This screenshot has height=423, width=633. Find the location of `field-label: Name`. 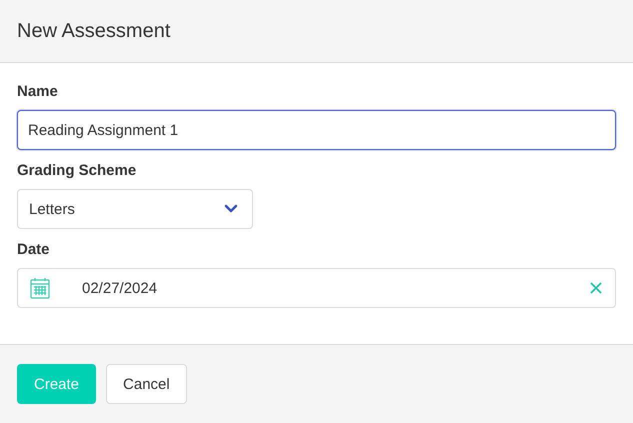

field-label: Name is located at coordinates (38, 91).